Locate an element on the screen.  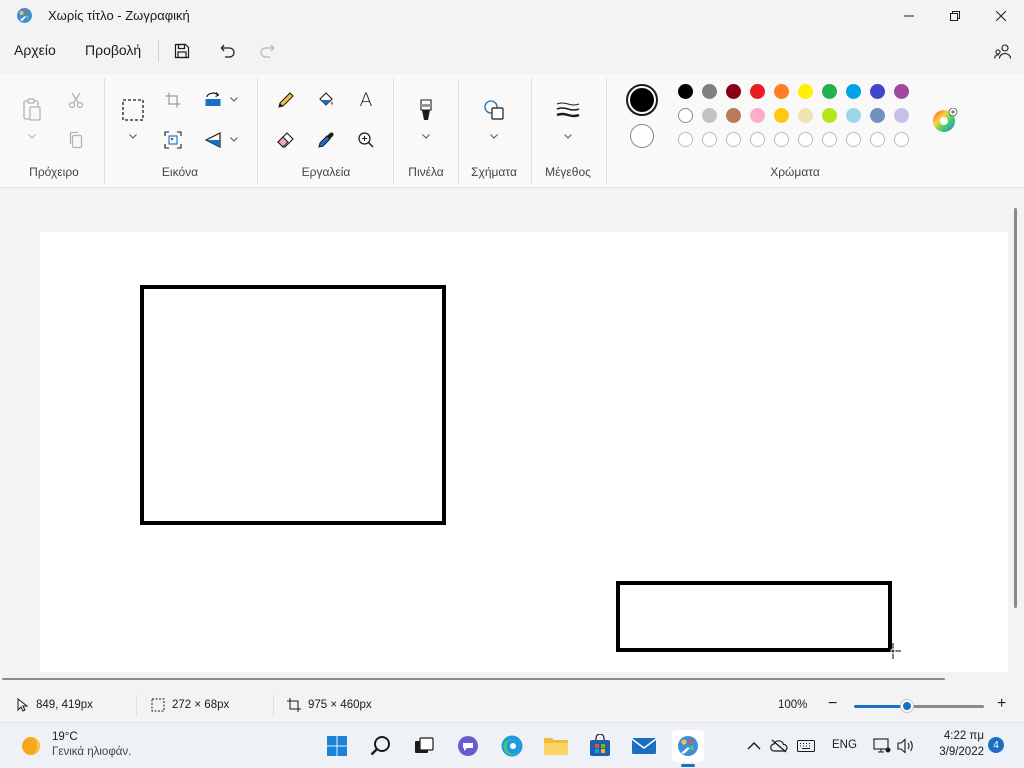
primary-color is located at coordinates (642, 100).